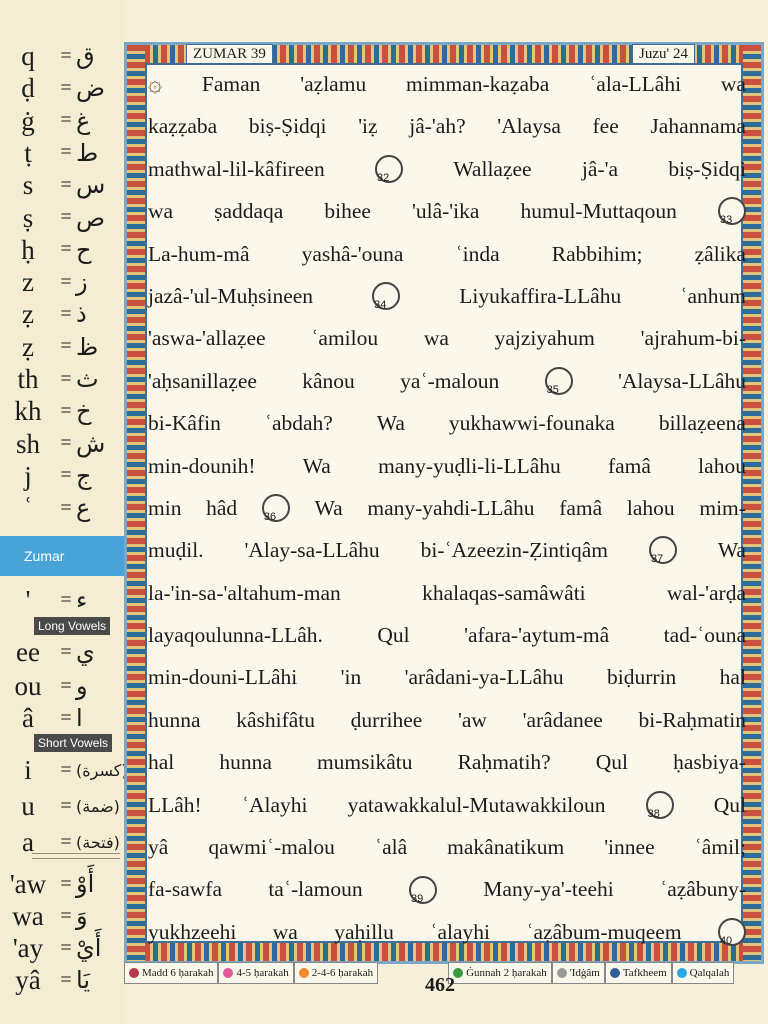 The width and height of the screenshot is (768, 1024). Describe the element at coordinates (28, 282) in the screenshot. I see `key-latin: z` at that location.